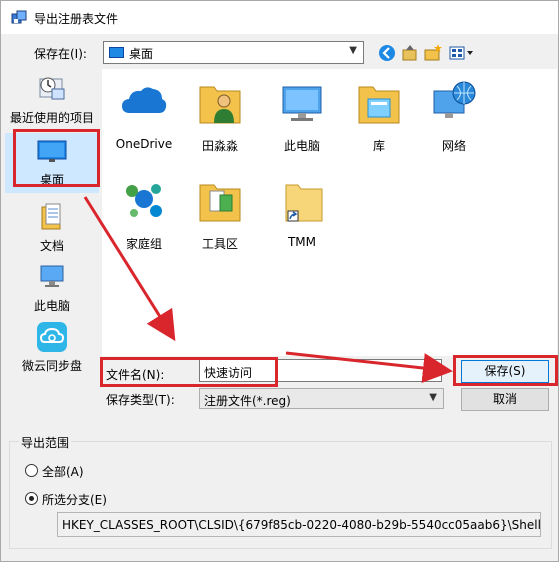  What do you see at coordinates (31, 470) in the screenshot?
I see `radio-button-icon` at bounding box center [31, 470].